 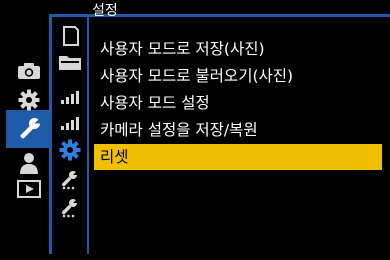 I want to click on wireless-2-icon, so click(x=70, y=124).